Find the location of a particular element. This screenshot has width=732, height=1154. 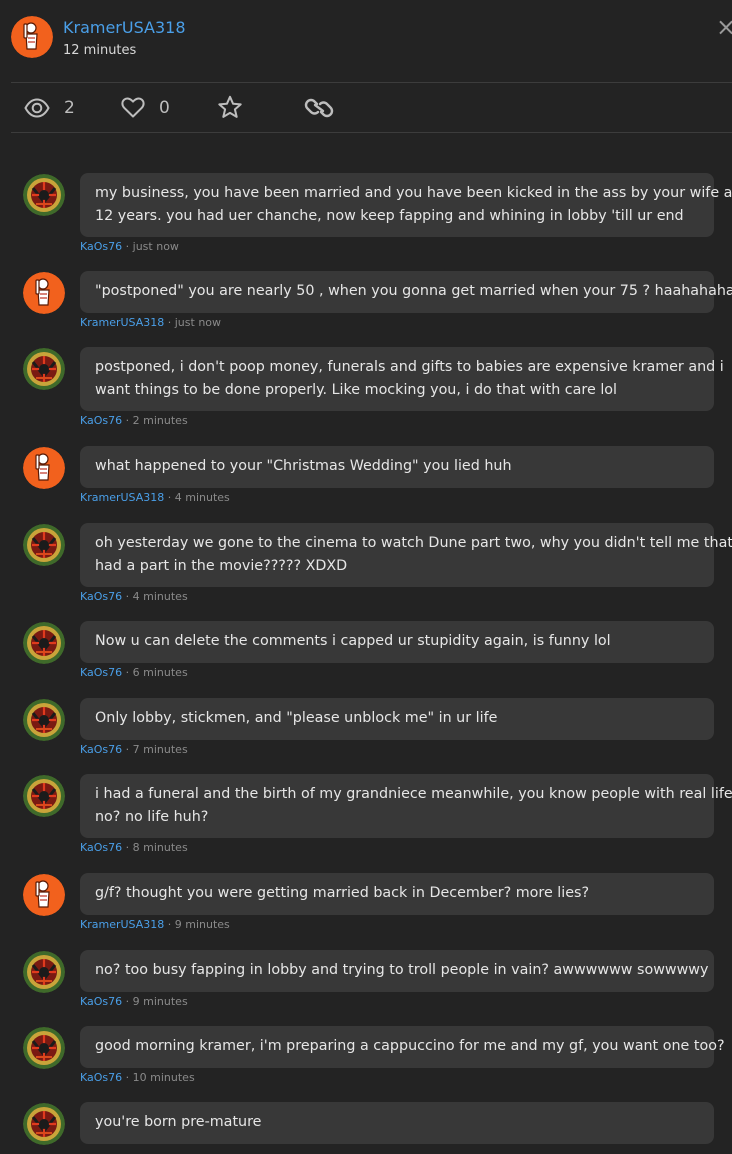

comment-meta: KaOs76 · just now is located at coordinates (129, 246).